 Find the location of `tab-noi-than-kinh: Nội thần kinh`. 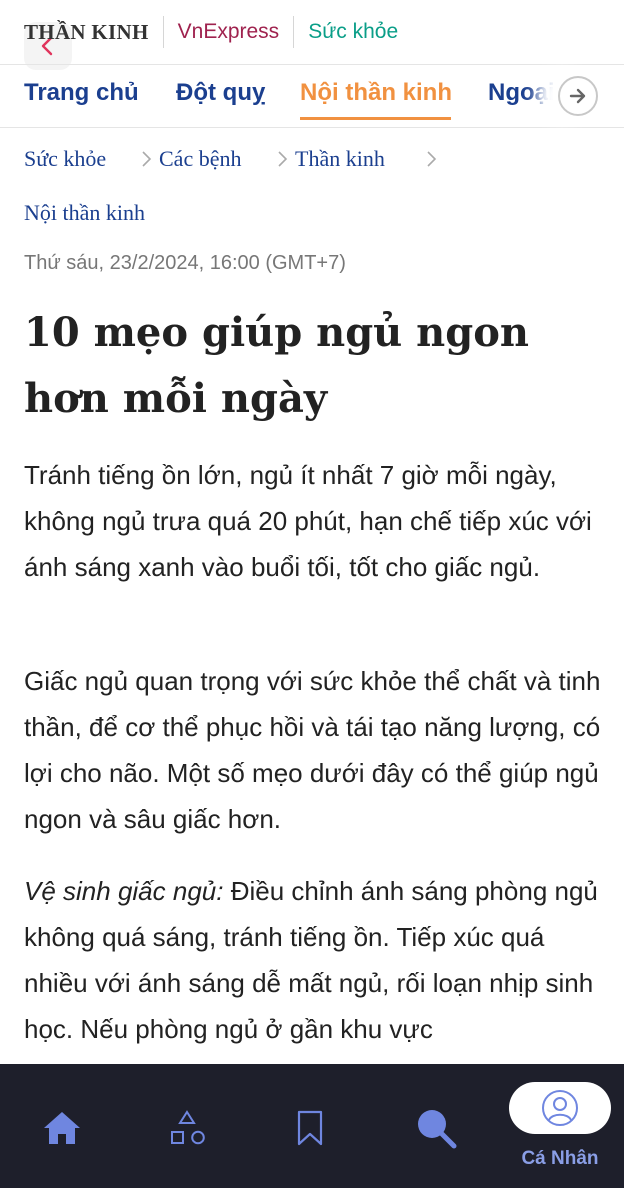

tab-noi-than-kinh: Nội thần kinh is located at coordinates (376, 93).